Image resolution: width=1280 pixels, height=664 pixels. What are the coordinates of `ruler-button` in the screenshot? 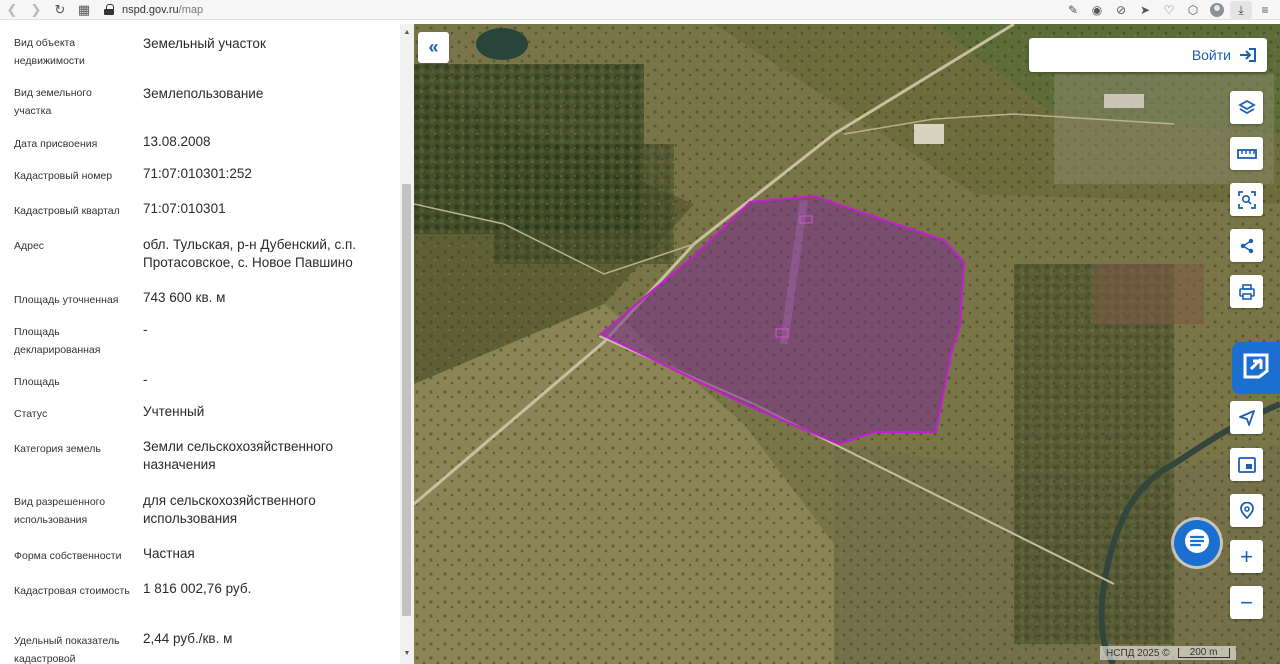 It's located at (1246, 153).